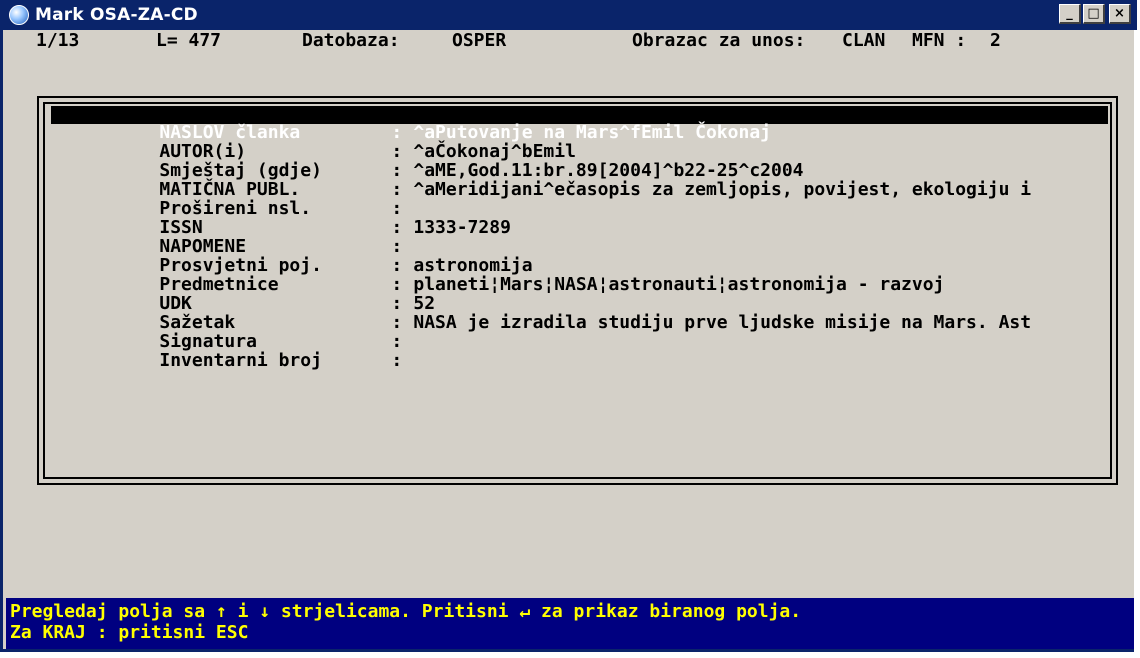  I want to click on window-controls: _ □ ×, so click(1095, 14).